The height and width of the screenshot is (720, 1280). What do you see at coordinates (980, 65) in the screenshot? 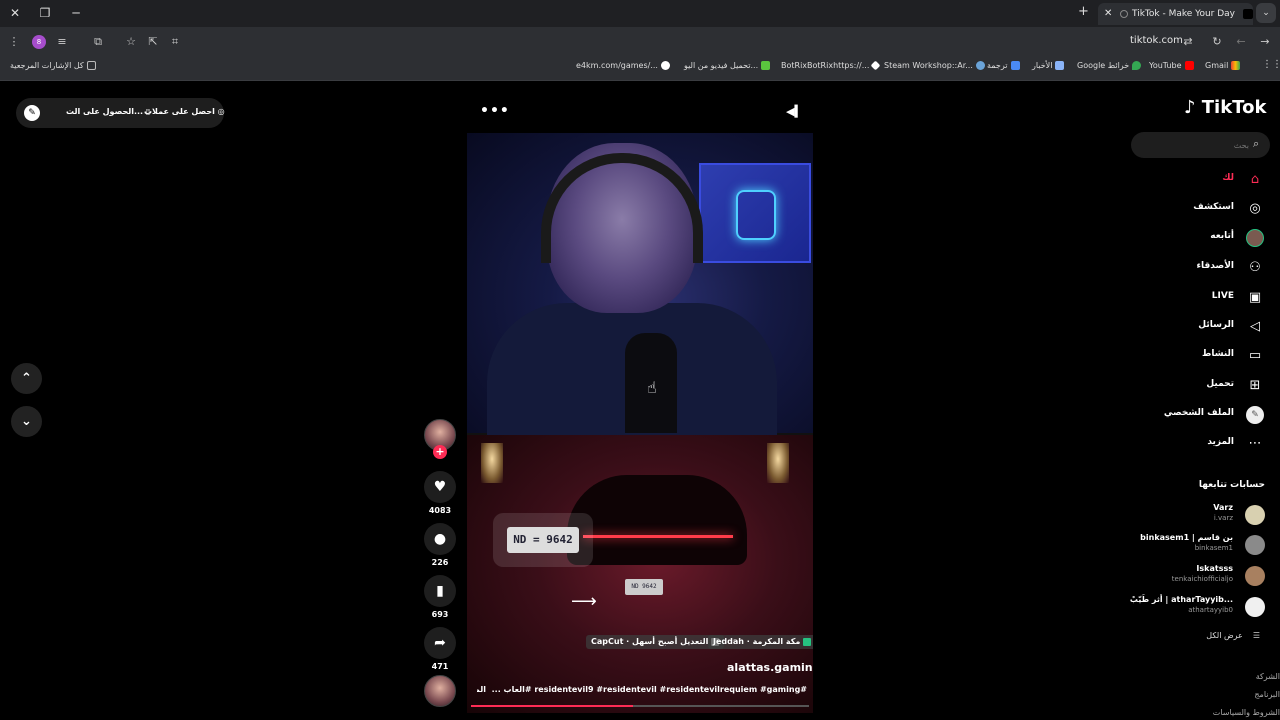
I see `steam-icon` at bounding box center [980, 65].